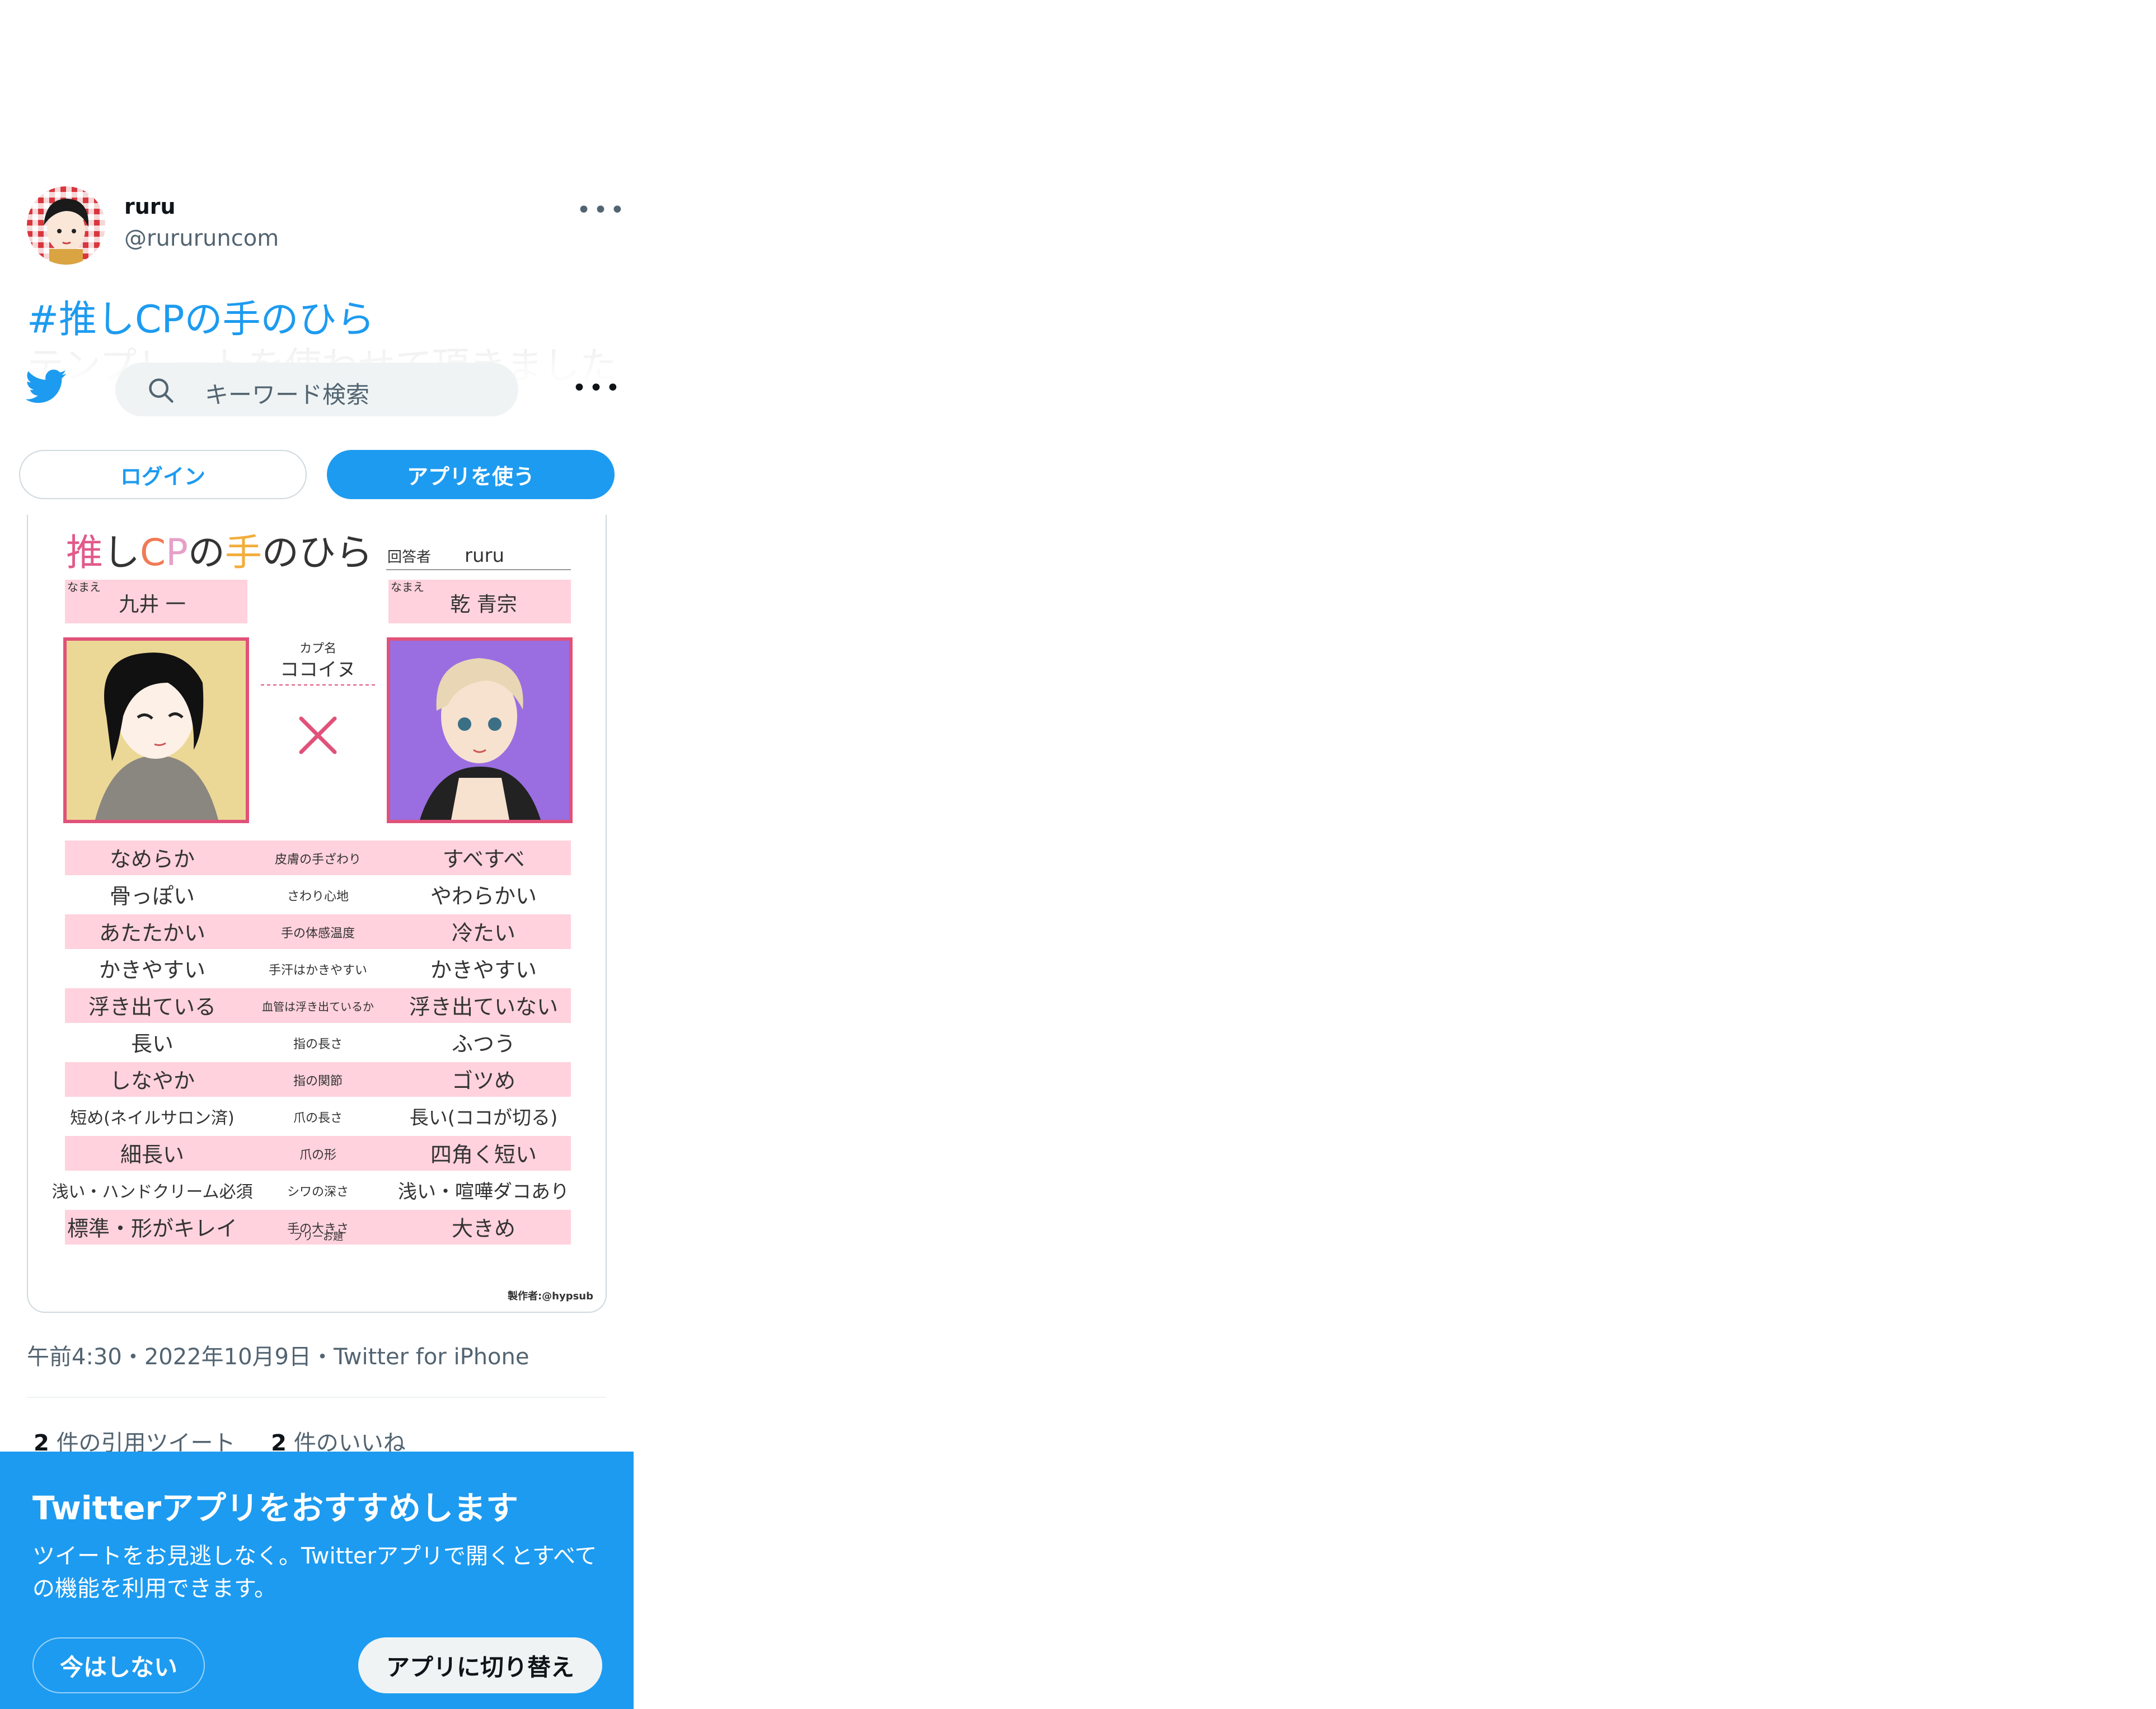  What do you see at coordinates (152, 1229) in the screenshot?
I see `row-left-value: 標準・形がキレイ` at bounding box center [152, 1229].